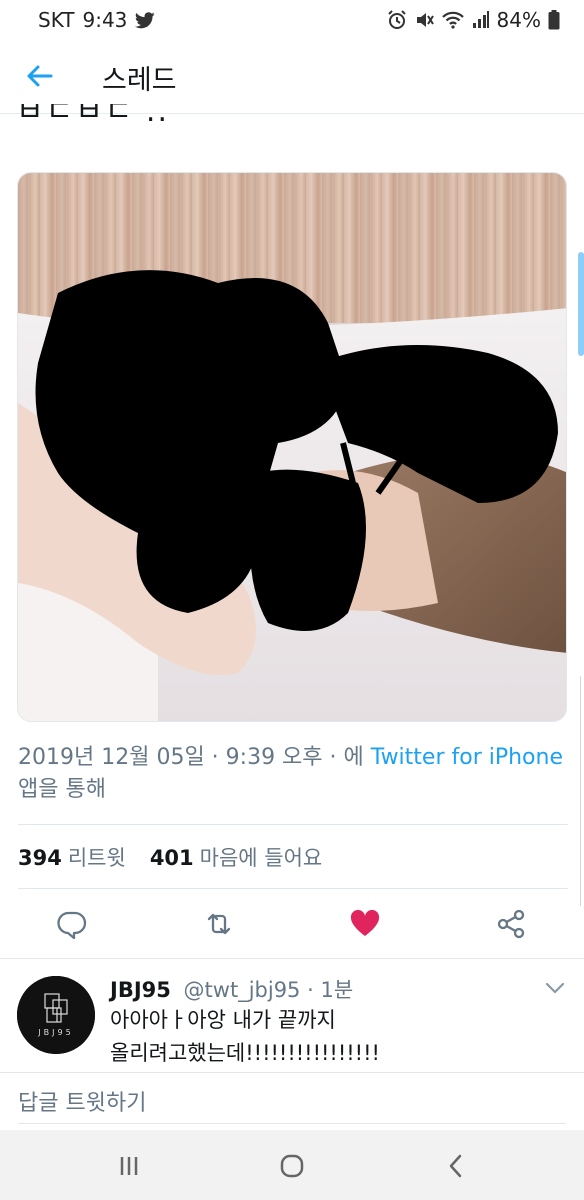  I want to click on reply-author-name: JBJ95, so click(140, 990).